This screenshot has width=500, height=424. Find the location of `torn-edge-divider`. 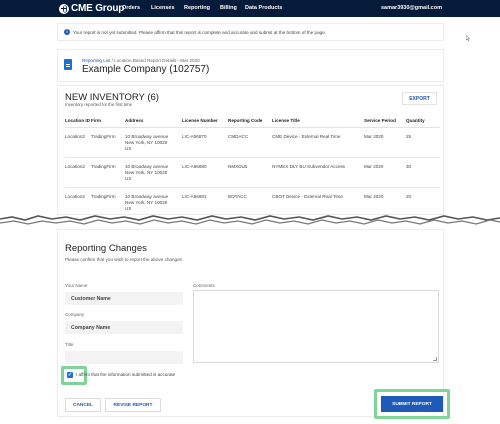

torn-edge-divider is located at coordinates (250, 222).